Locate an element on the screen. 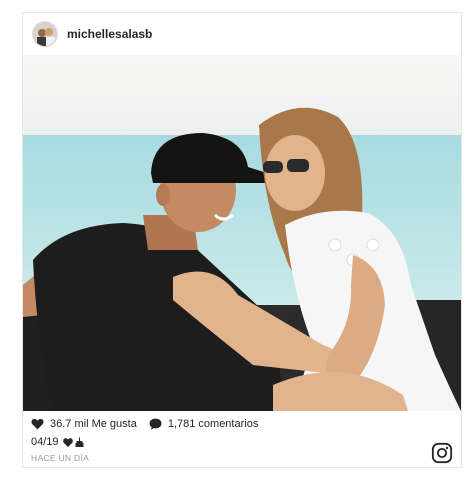  likes-count: 36.7 mil Me gusta is located at coordinates (93, 424).